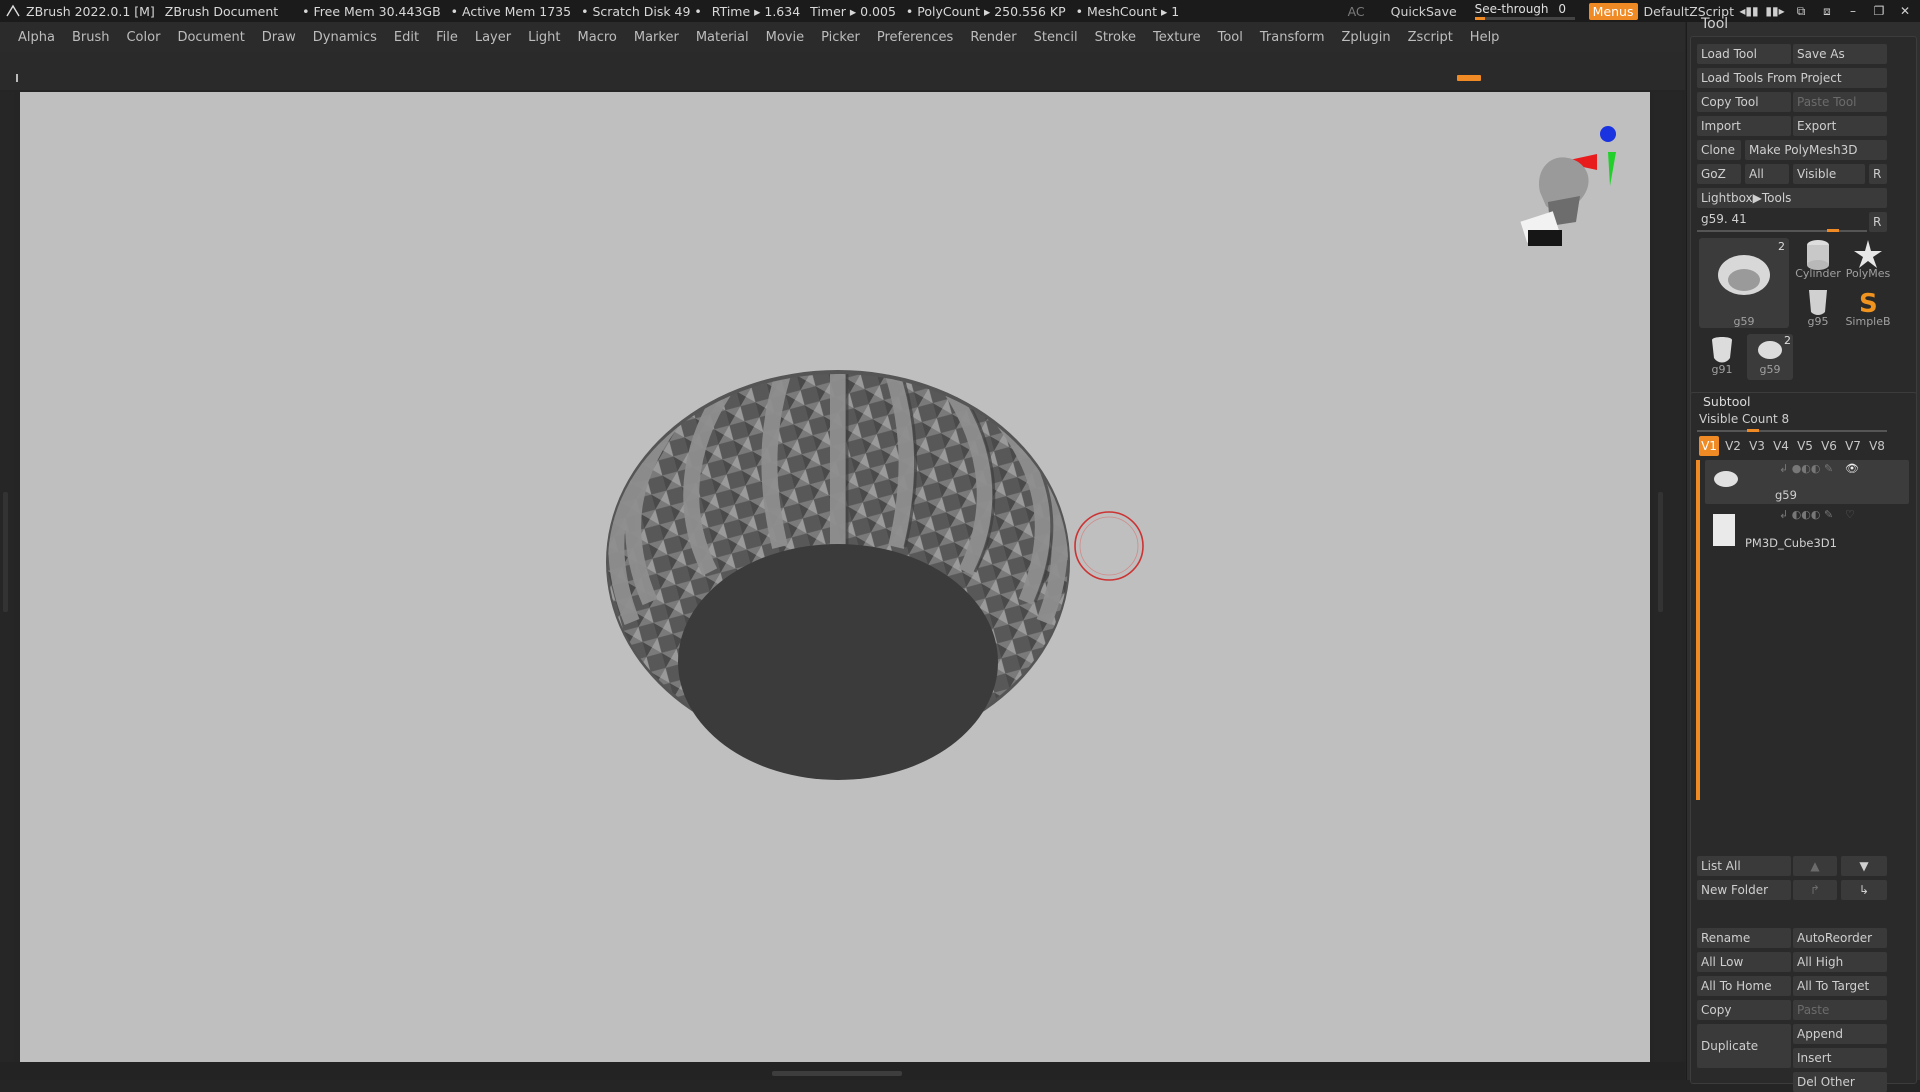 This screenshot has height=1092, width=1920. What do you see at coordinates (1805, 446) in the screenshot?
I see `version-v5-button: V5` at bounding box center [1805, 446].